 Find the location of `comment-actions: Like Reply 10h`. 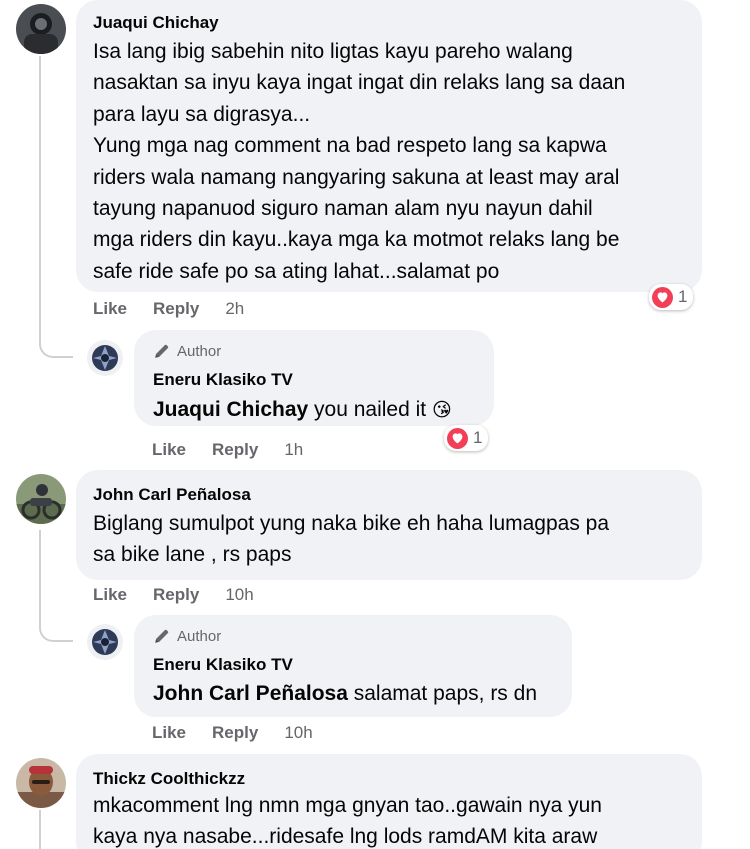

comment-actions: Like Reply 10h is located at coordinates (173, 595).